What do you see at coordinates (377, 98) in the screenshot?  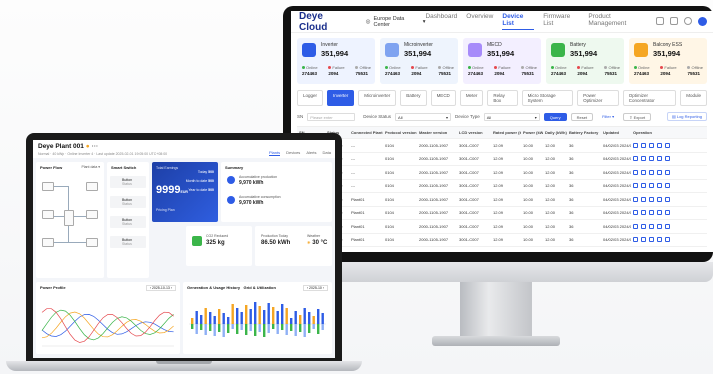 I see `tab-microinverter: Microinverter` at bounding box center [377, 98].